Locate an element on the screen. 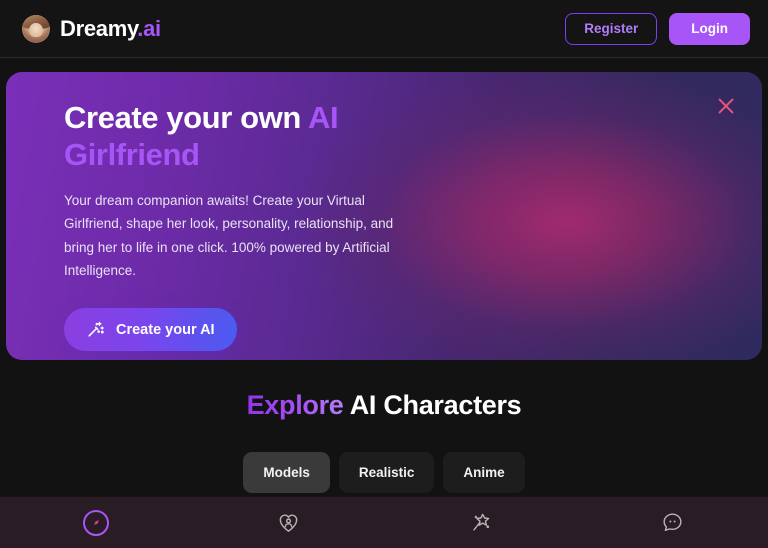 This screenshot has width=768, height=548. nav-item-explore is located at coordinates (96, 522).